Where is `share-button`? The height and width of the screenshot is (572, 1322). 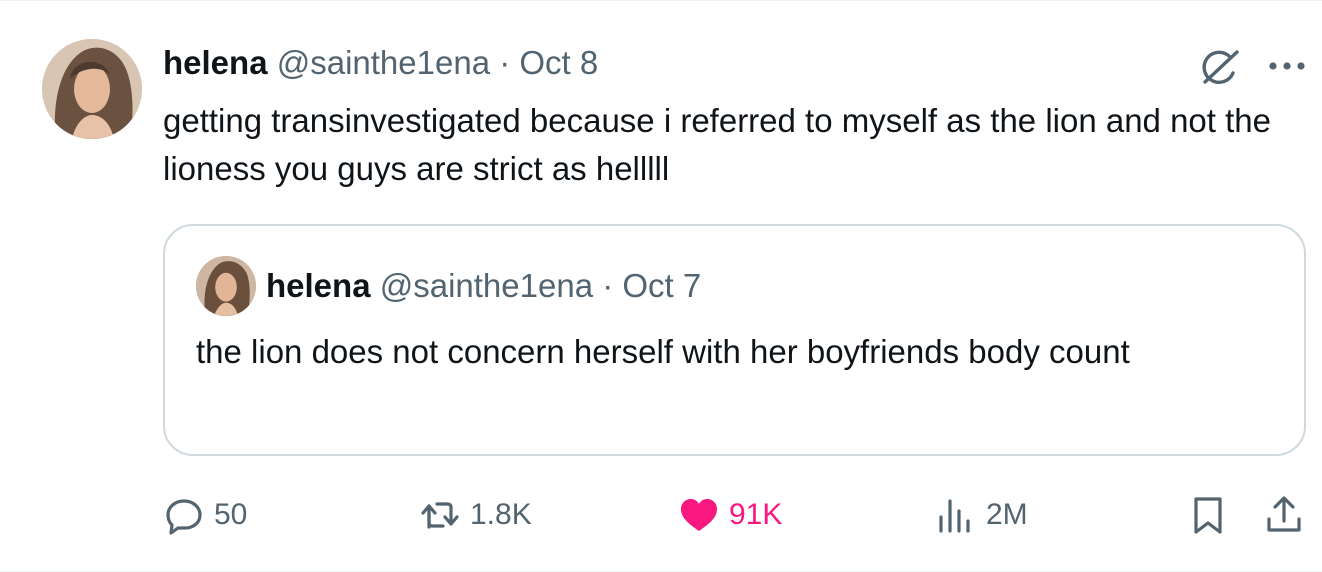 share-button is located at coordinates (1284, 515).